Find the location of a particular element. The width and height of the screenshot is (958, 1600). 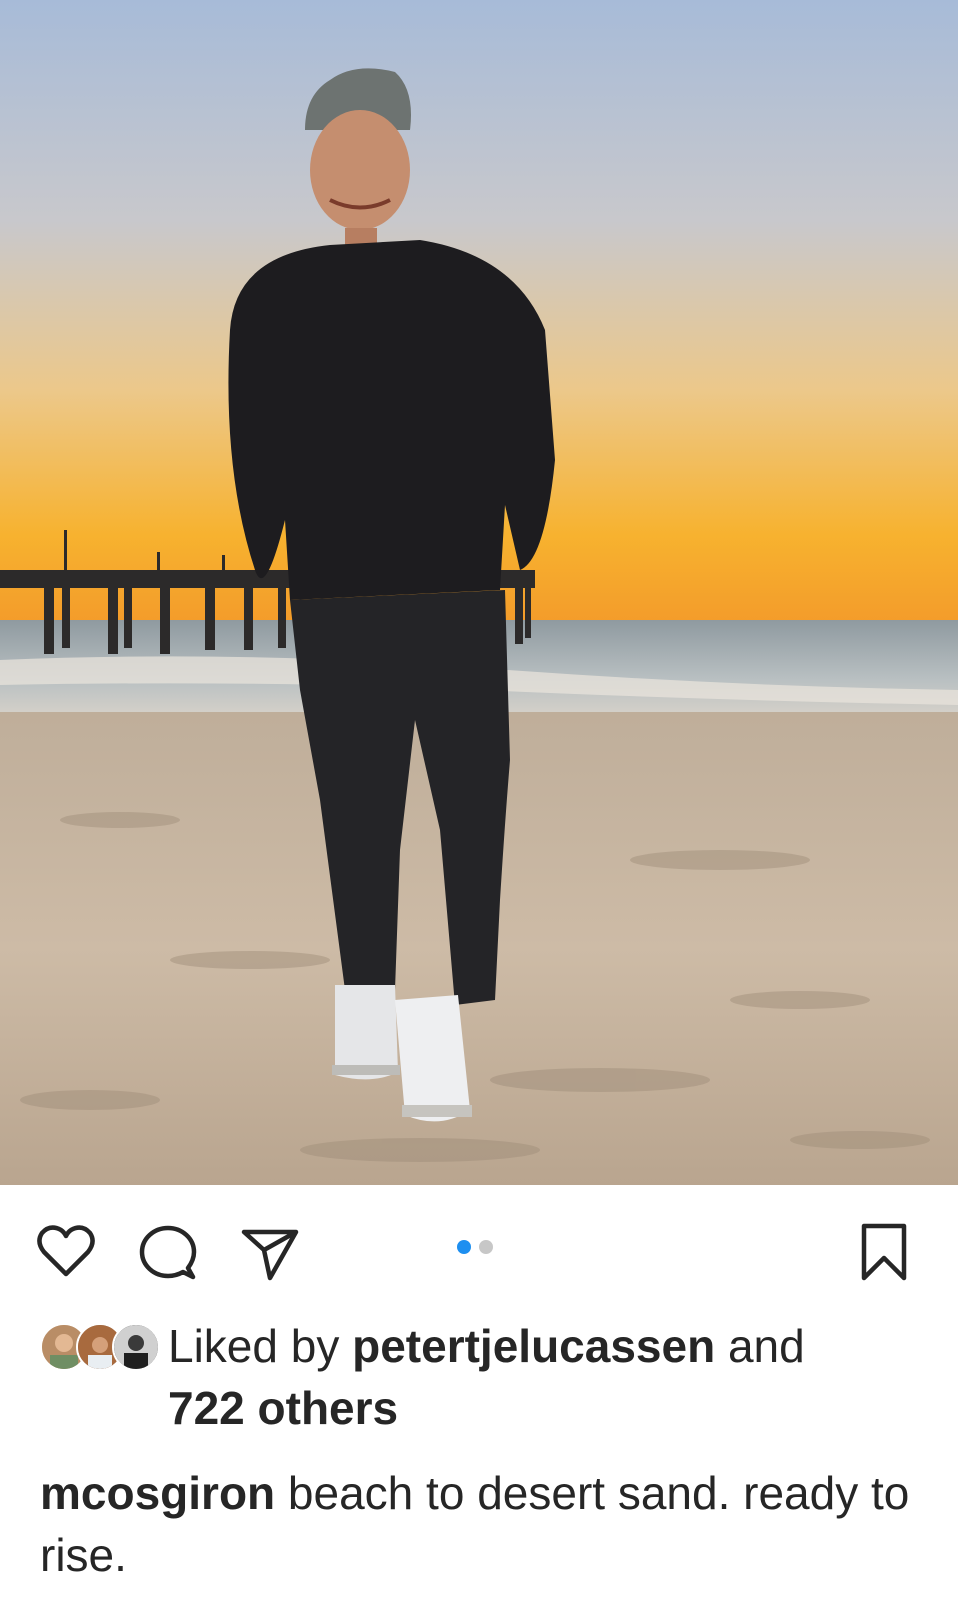

comment-button is located at coordinates (168, 1252).